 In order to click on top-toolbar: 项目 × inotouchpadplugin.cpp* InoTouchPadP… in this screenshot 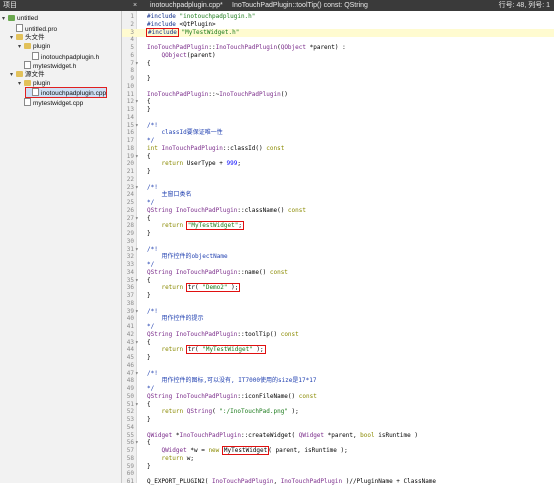, I will do `click(277, 5)`.